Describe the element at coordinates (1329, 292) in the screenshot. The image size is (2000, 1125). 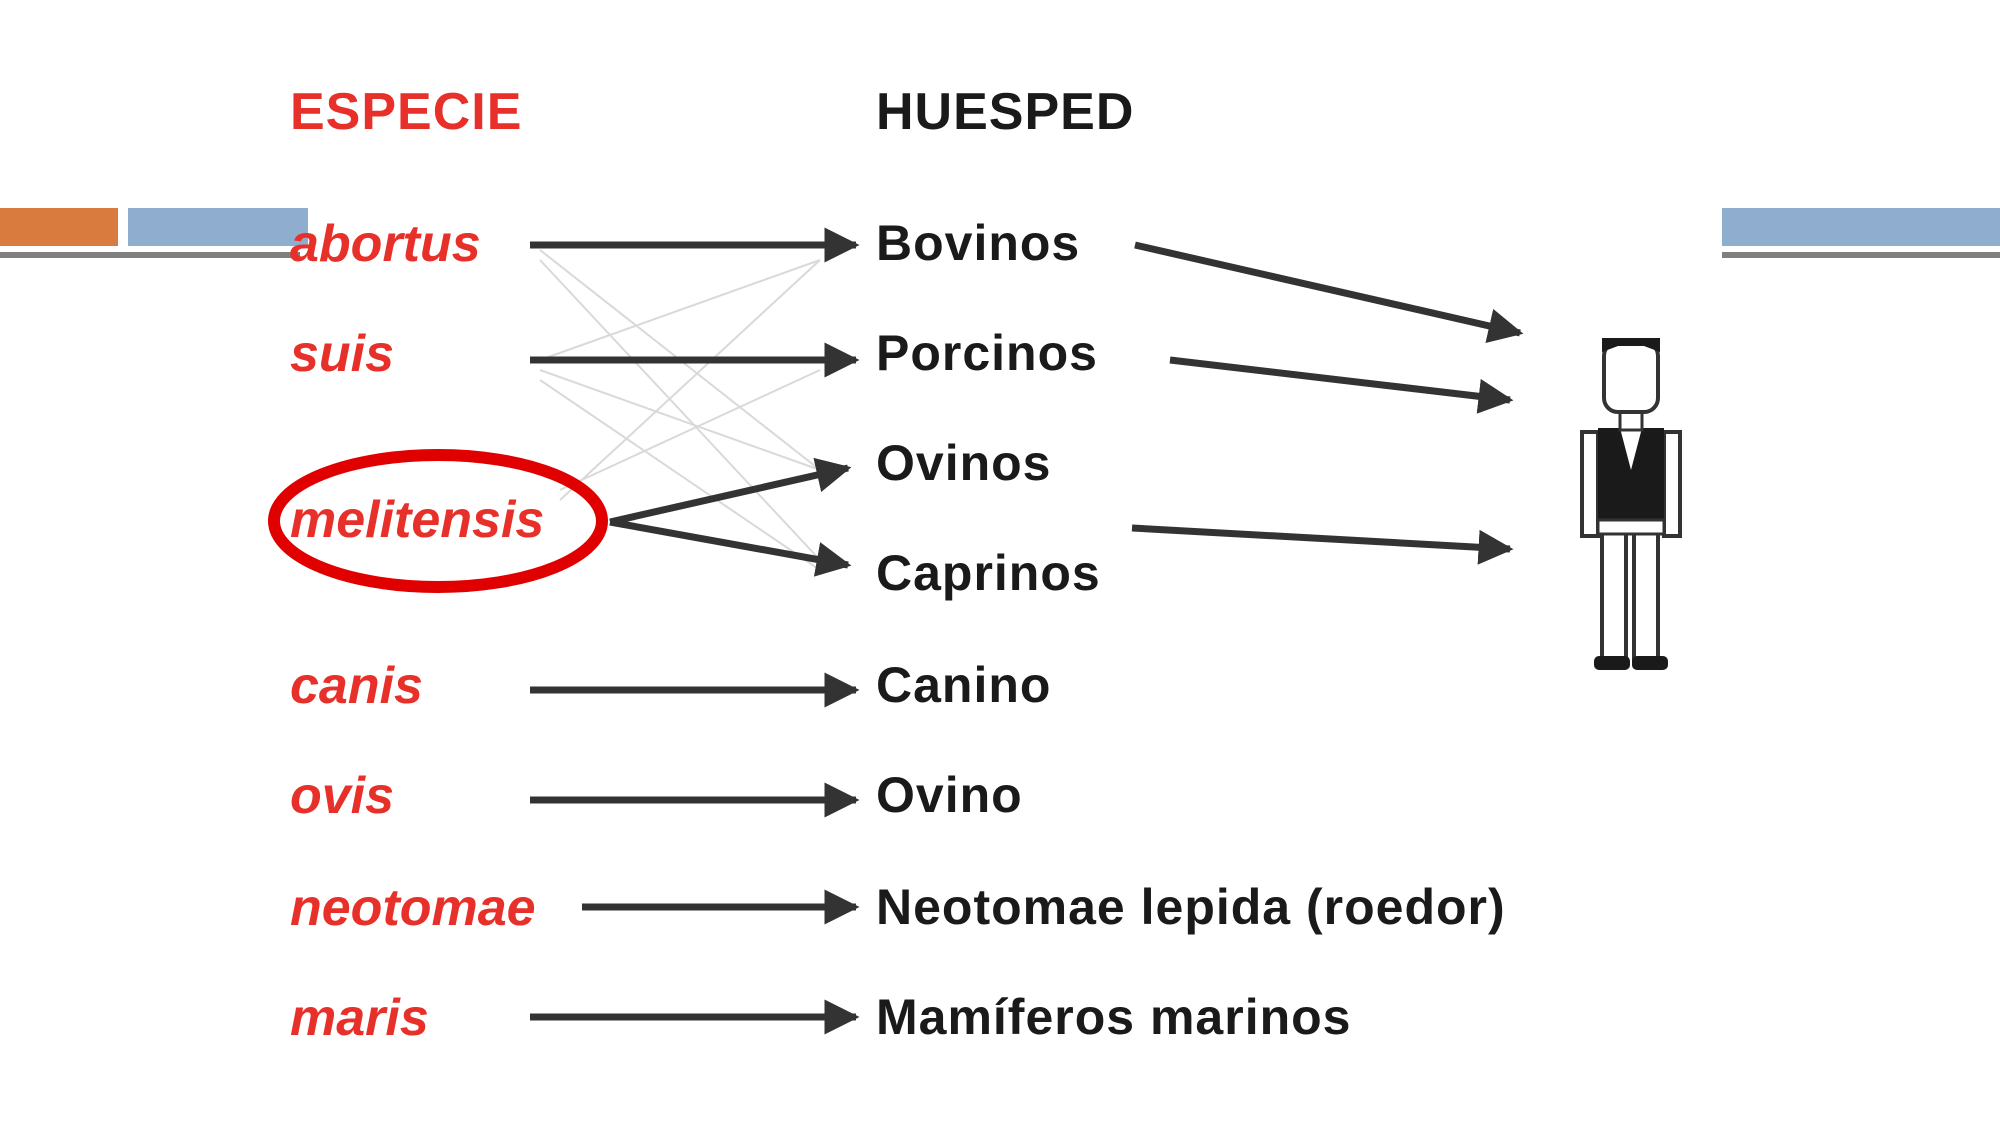
I see `arrow-bovinos-human` at that location.